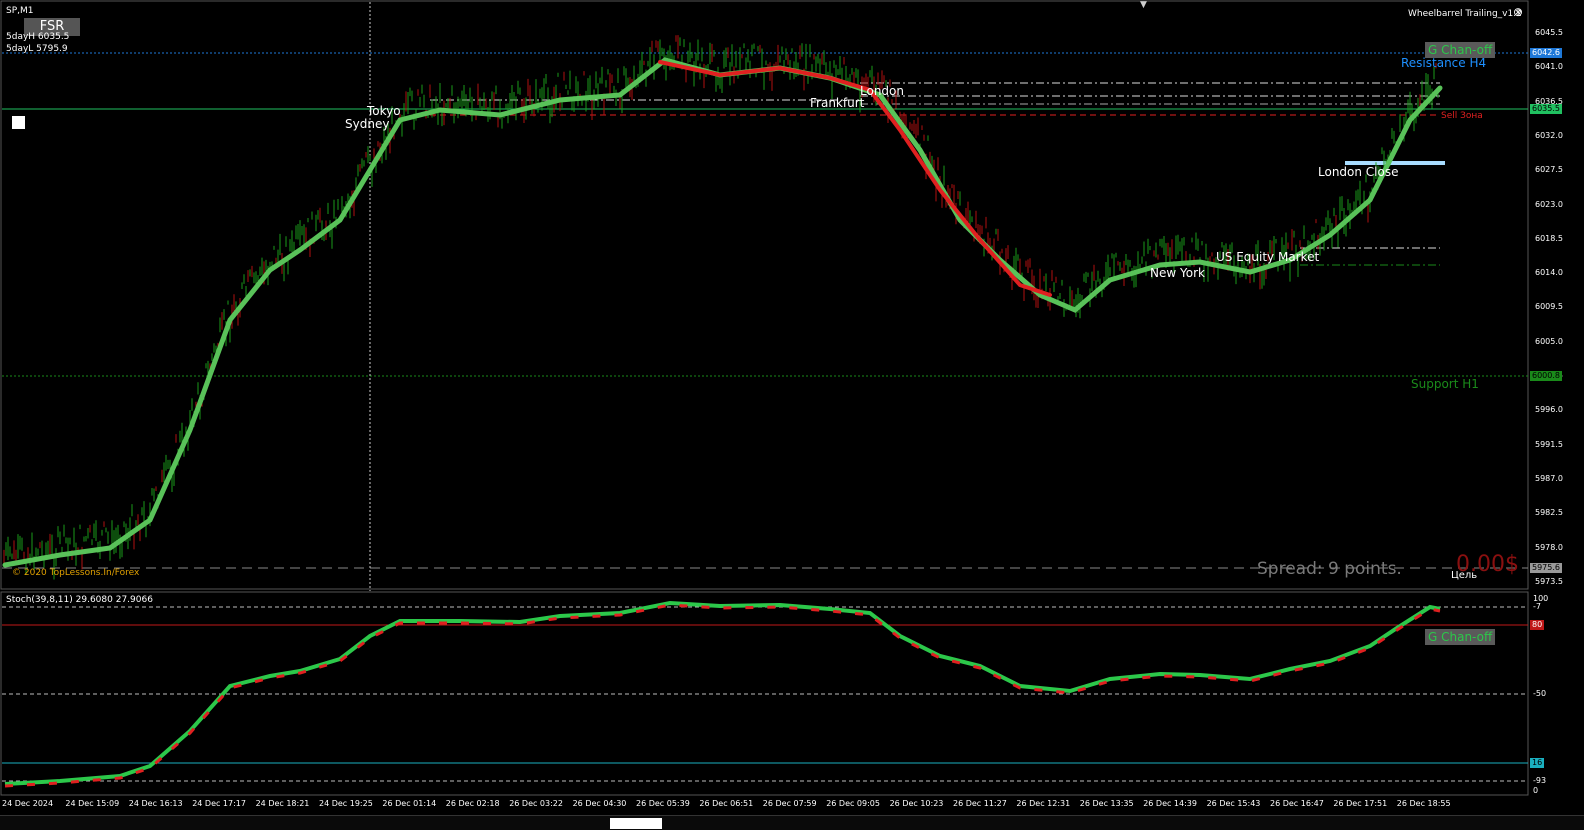  Describe the element at coordinates (980, 803) in the screenshot. I see `time-axis-tick: 26 Dec 11:27` at that location.